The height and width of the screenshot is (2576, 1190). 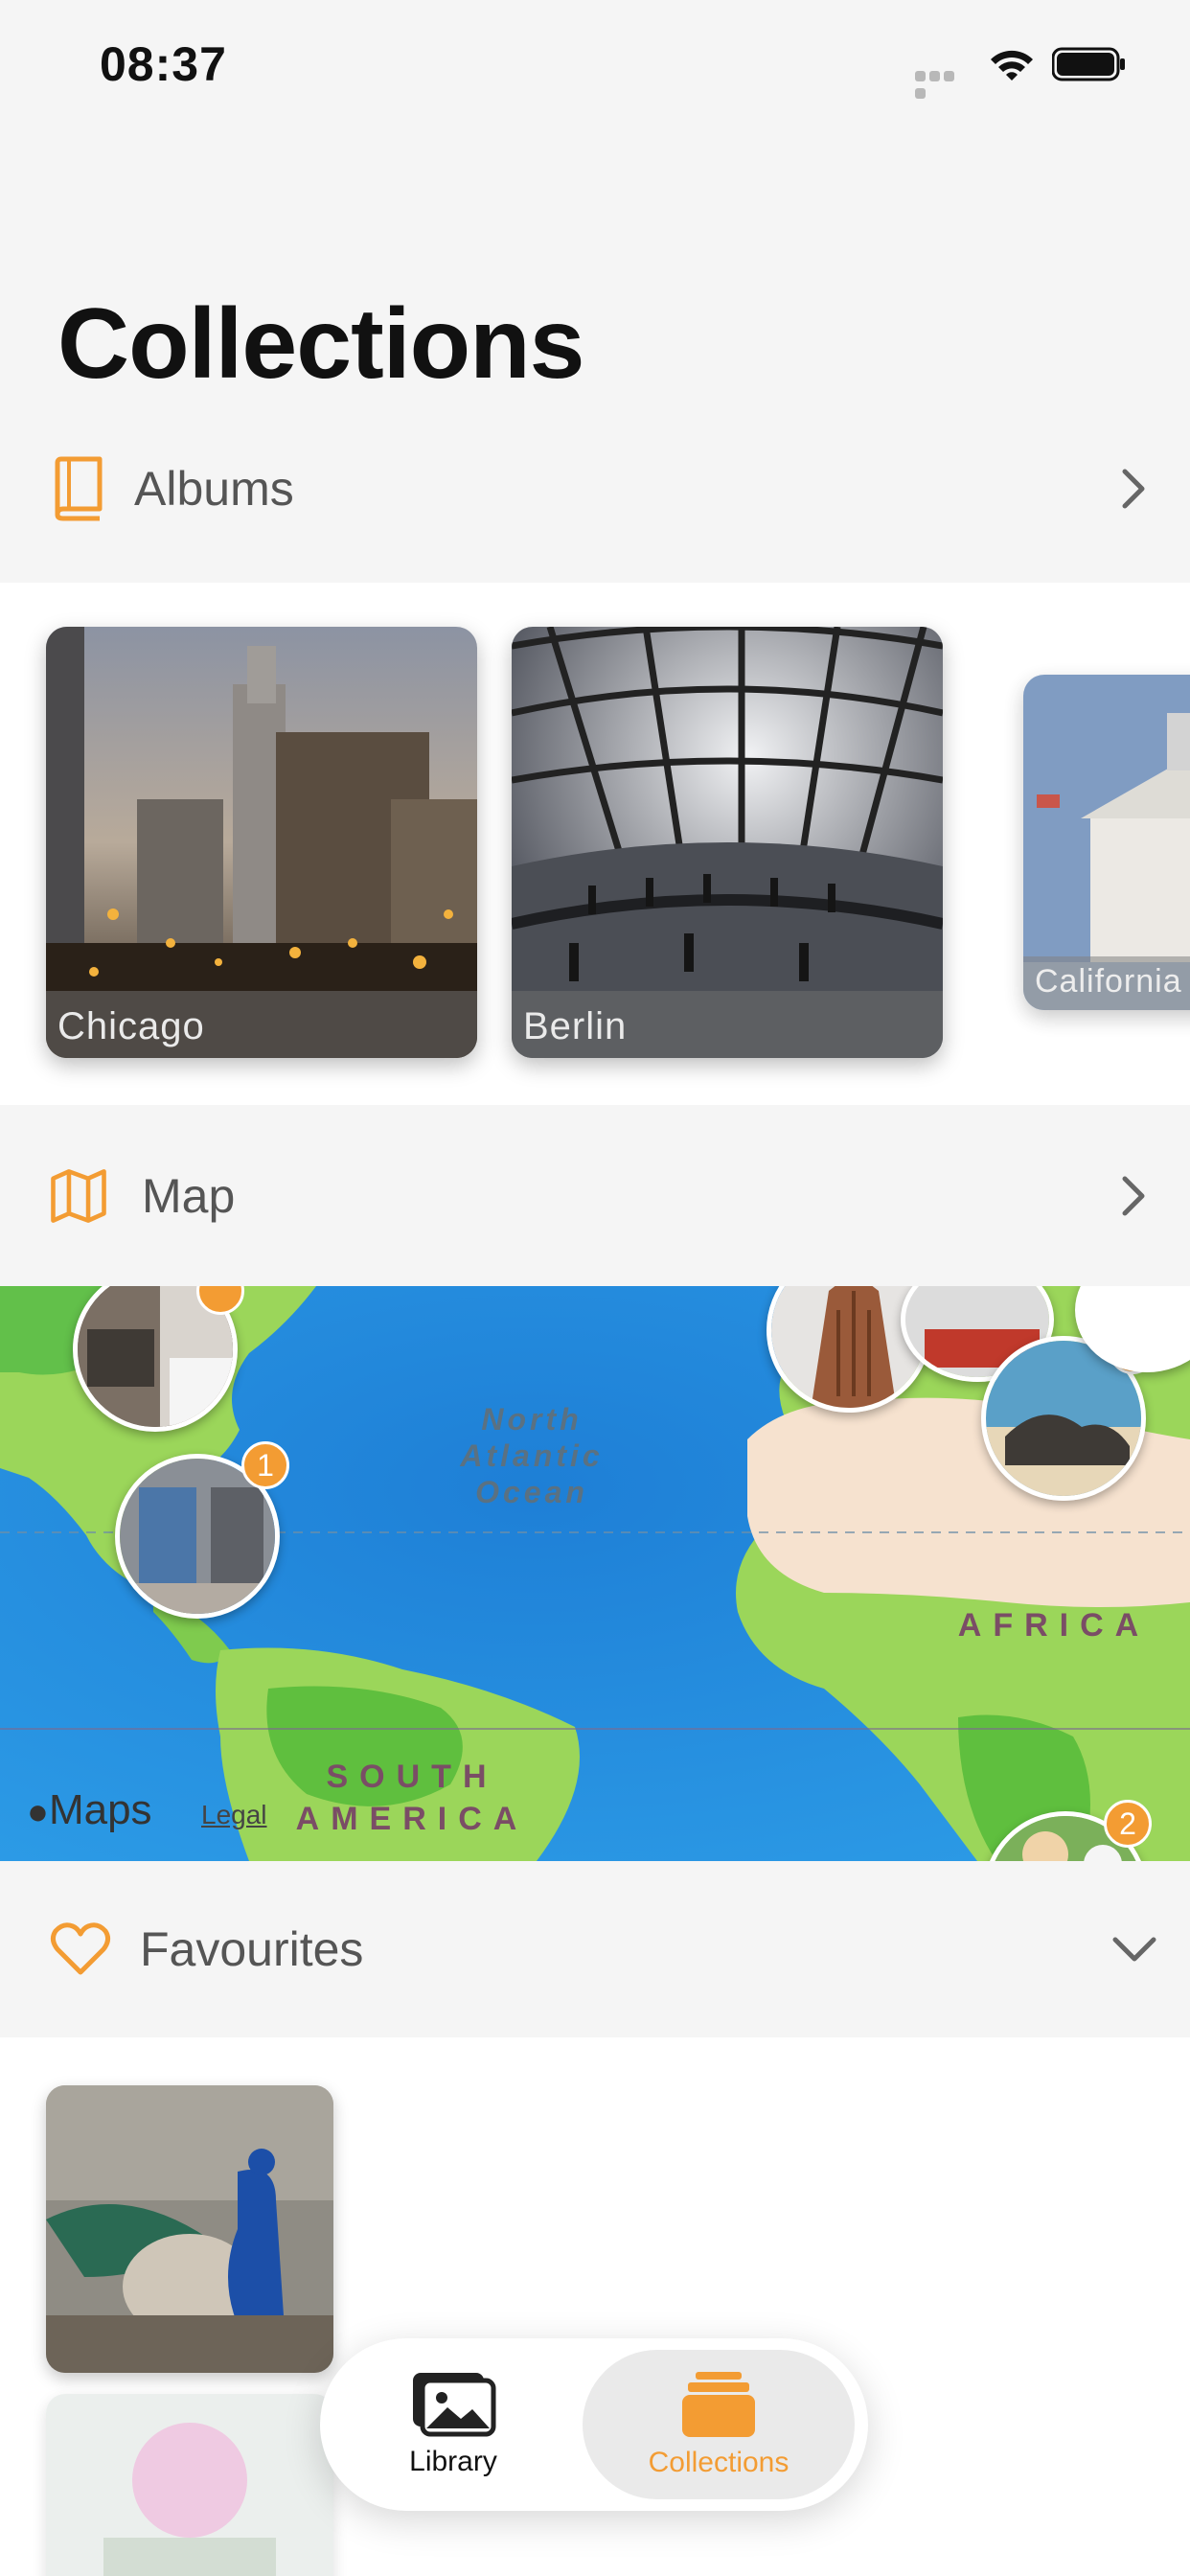 What do you see at coordinates (38, 1812) in the screenshot?
I see `apple-logo-icon: ●` at bounding box center [38, 1812].